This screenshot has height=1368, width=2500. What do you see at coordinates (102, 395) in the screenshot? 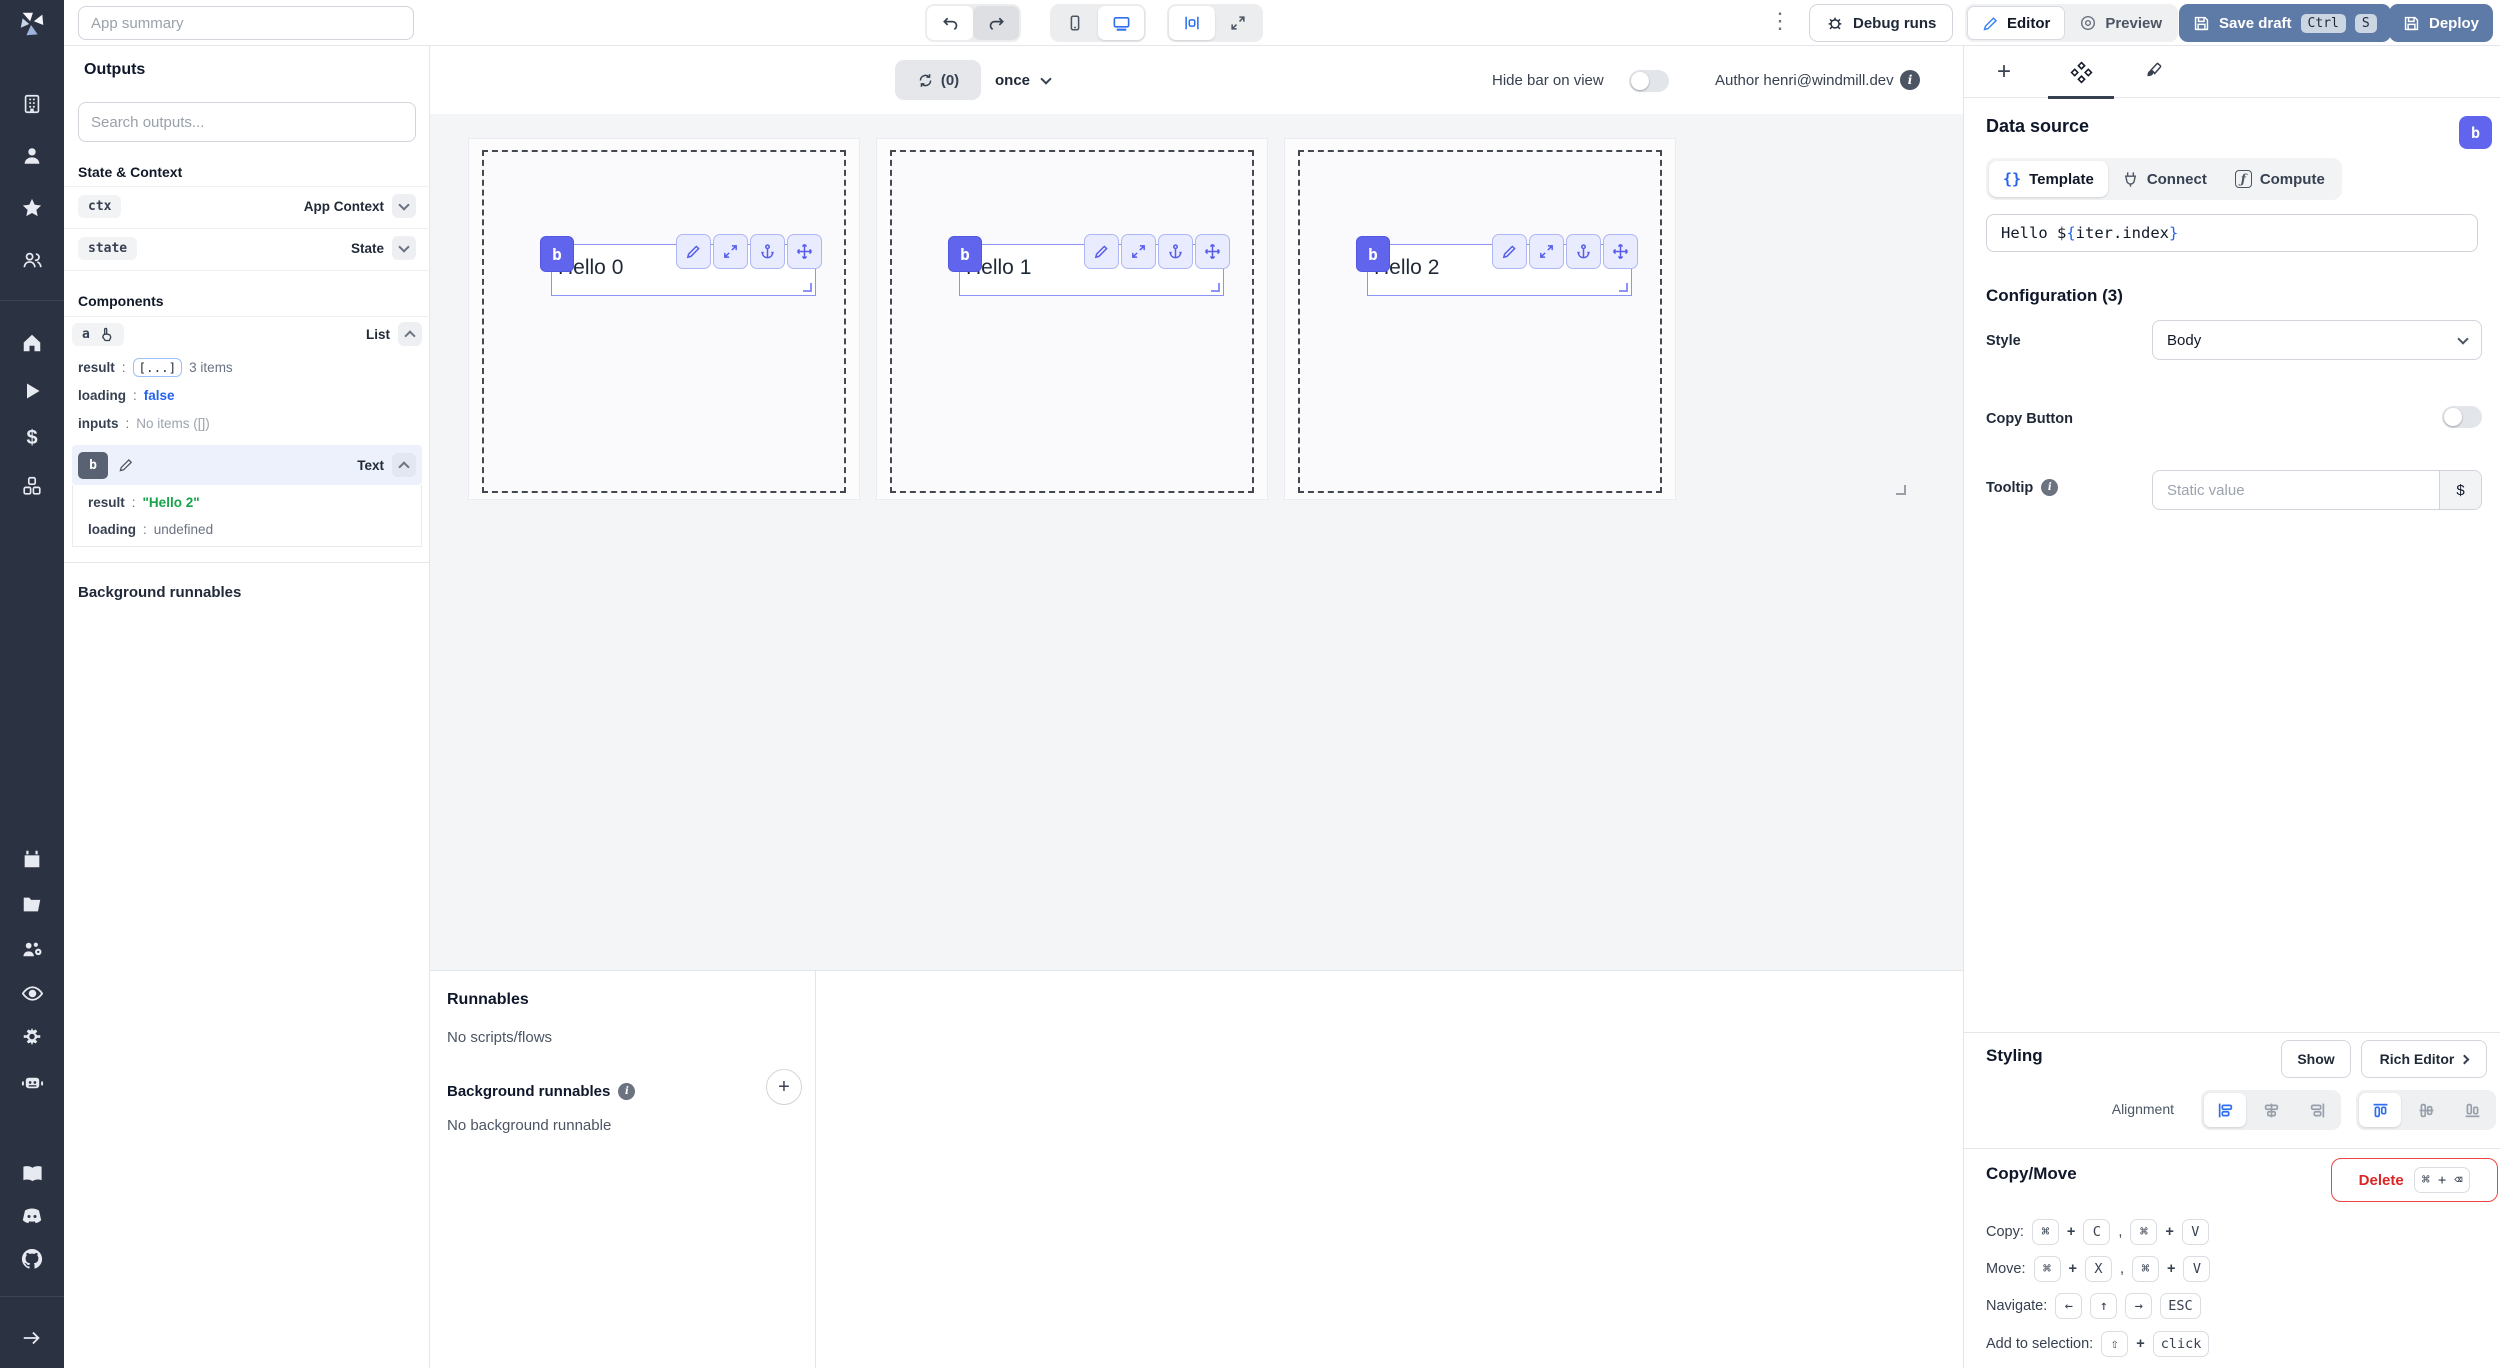
I see `loading-key: loading` at bounding box center [102, 395].